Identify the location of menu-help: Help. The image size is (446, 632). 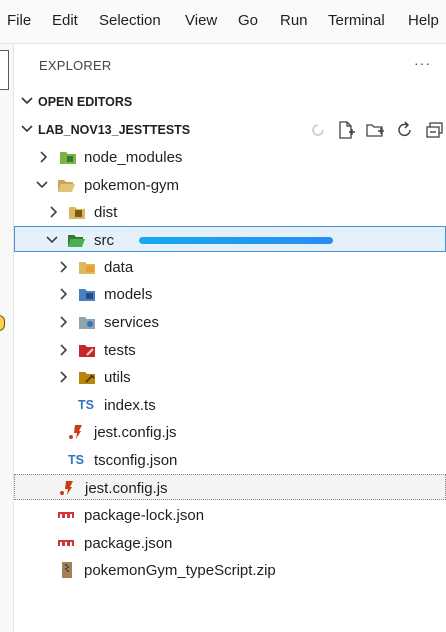
(423, 20).